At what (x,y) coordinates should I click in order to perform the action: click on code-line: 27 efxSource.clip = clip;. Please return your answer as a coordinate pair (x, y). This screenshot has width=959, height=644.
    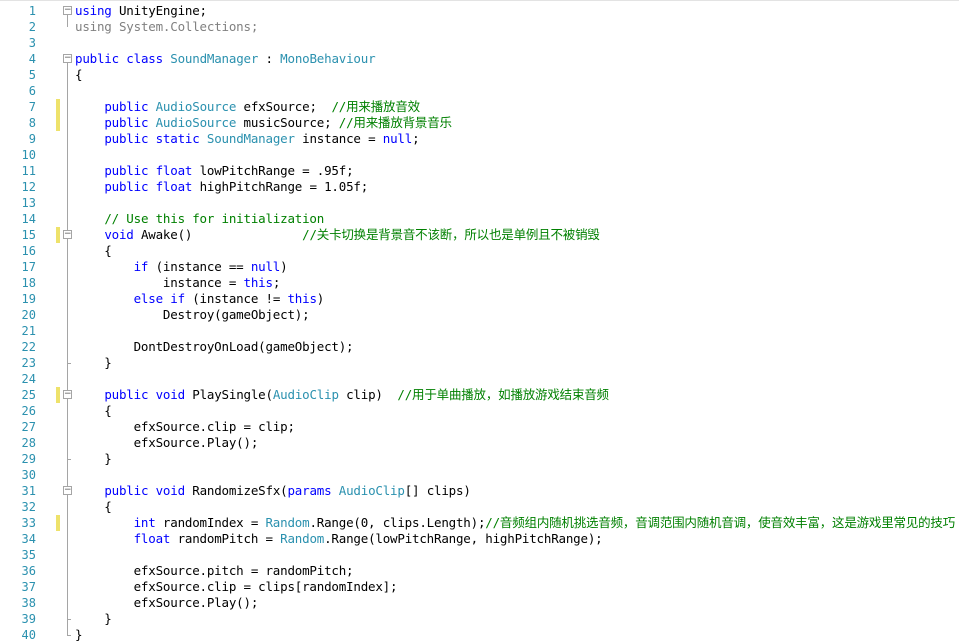
    Looking at the image, I should click on (479, 427).